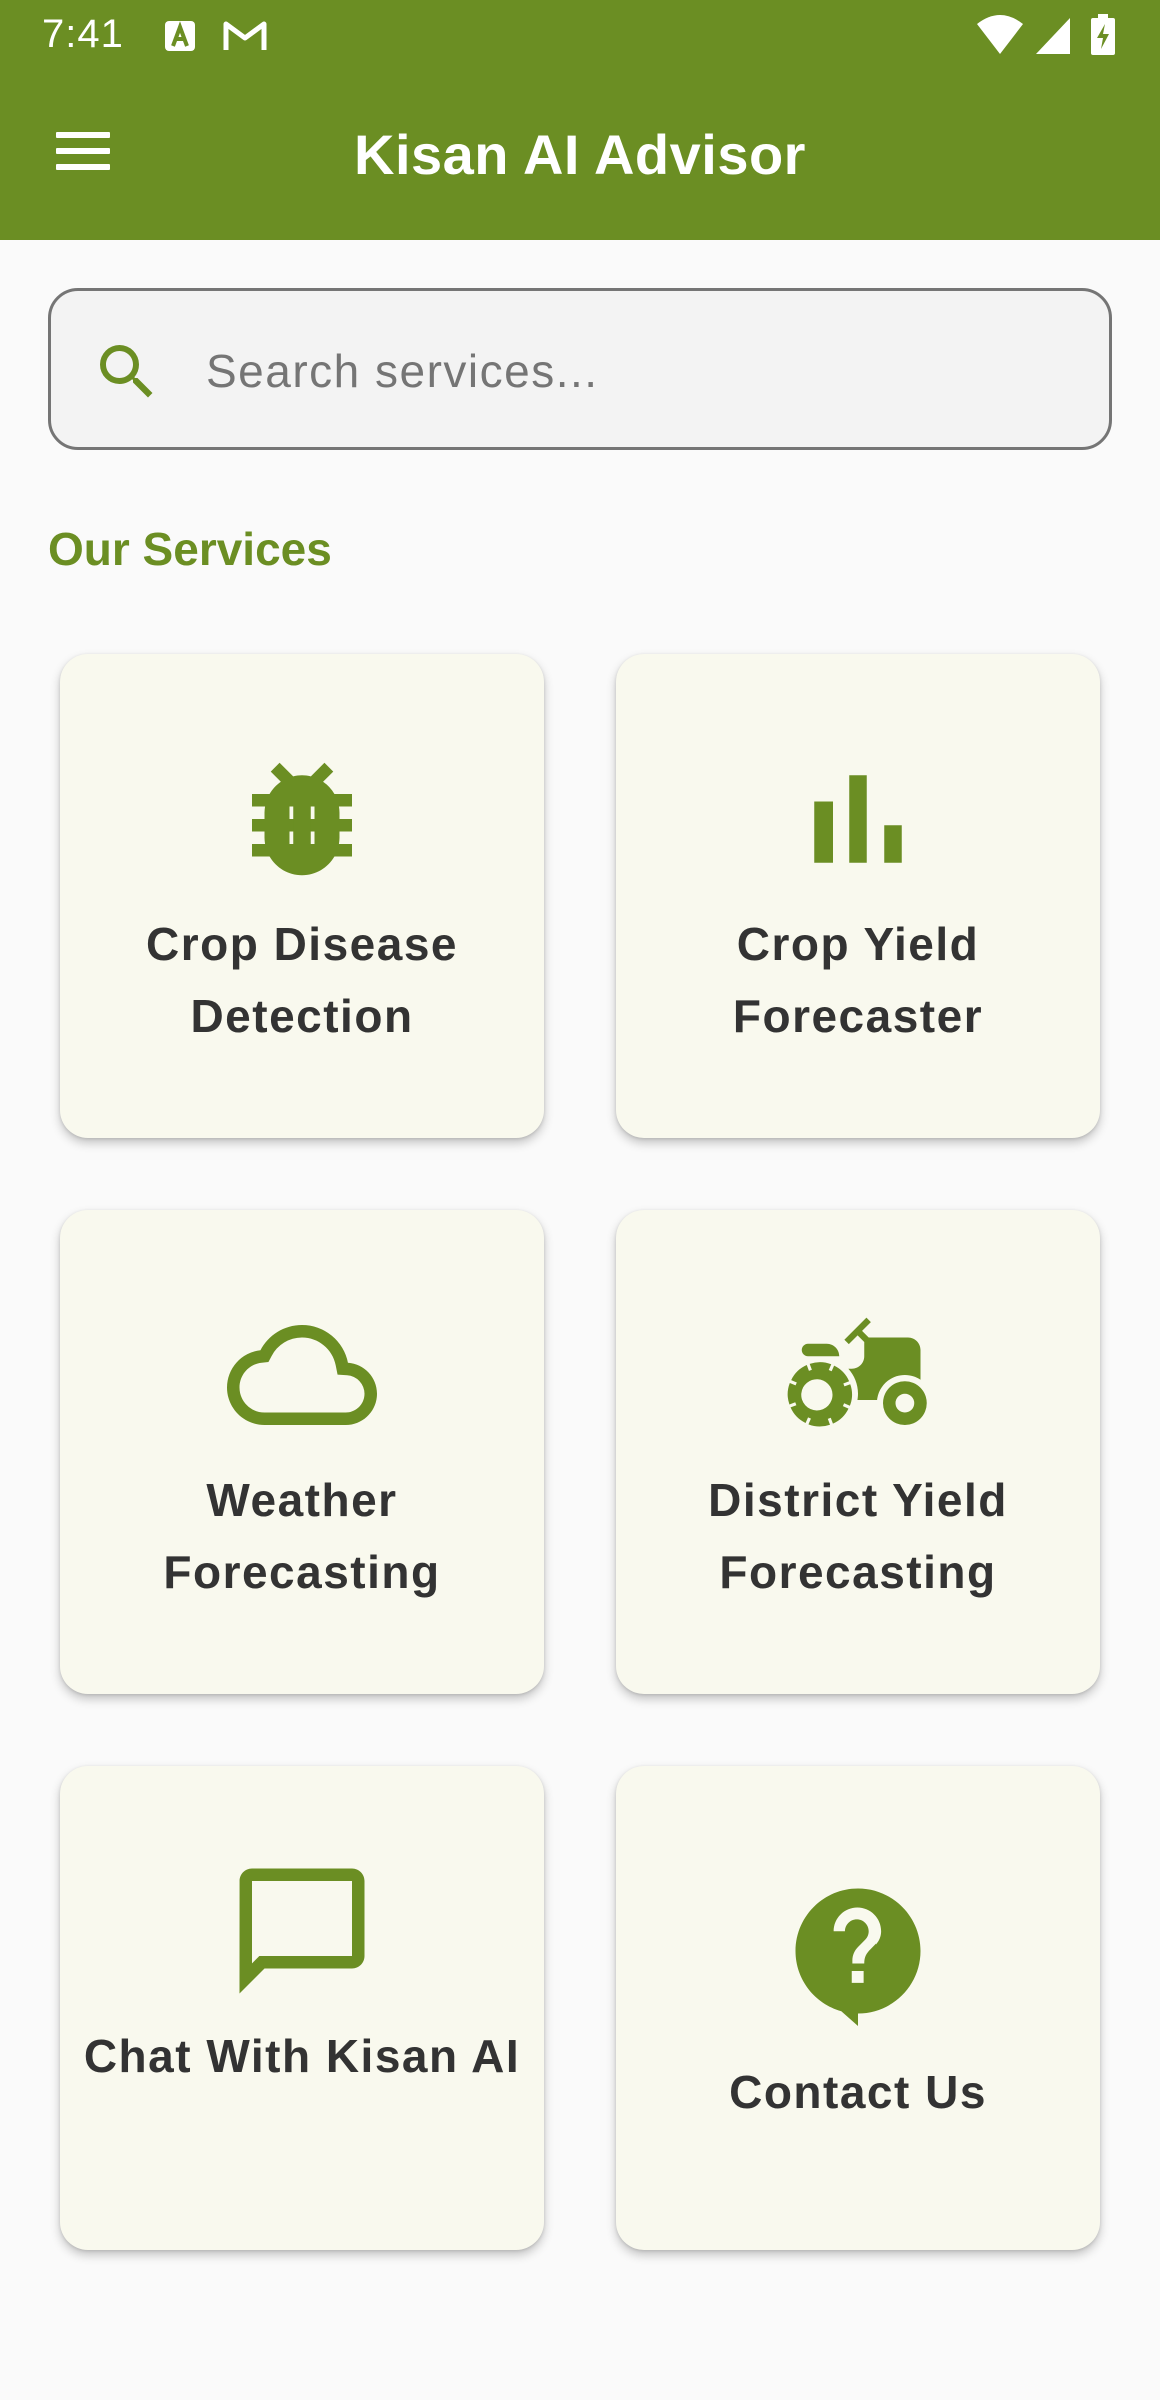  What do you see at coordinates (1053, 36) in the screenshot?
I see `cellular-signal-icon` at bounding box center [1053, 36].